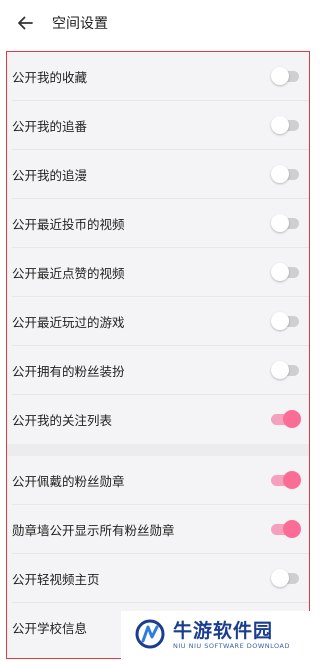  I want to click on setting-label: 公开学校信息, so click(50, 628).